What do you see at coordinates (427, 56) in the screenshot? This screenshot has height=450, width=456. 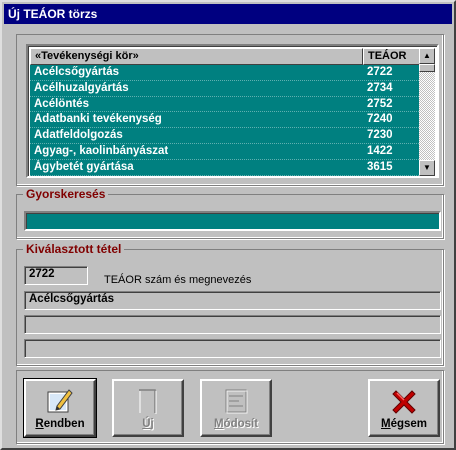 I see `scroll-up-arrow-icon: ▲` at bounding box center [427, 56].